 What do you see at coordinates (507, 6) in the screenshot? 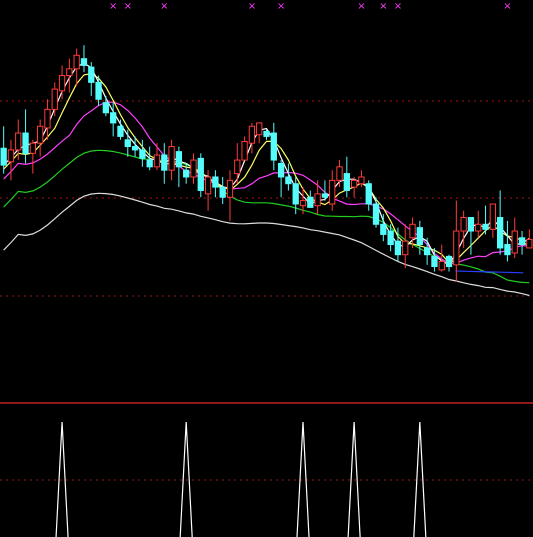
I see `signal-marker-8: ×` at bounding box center [507, 6].